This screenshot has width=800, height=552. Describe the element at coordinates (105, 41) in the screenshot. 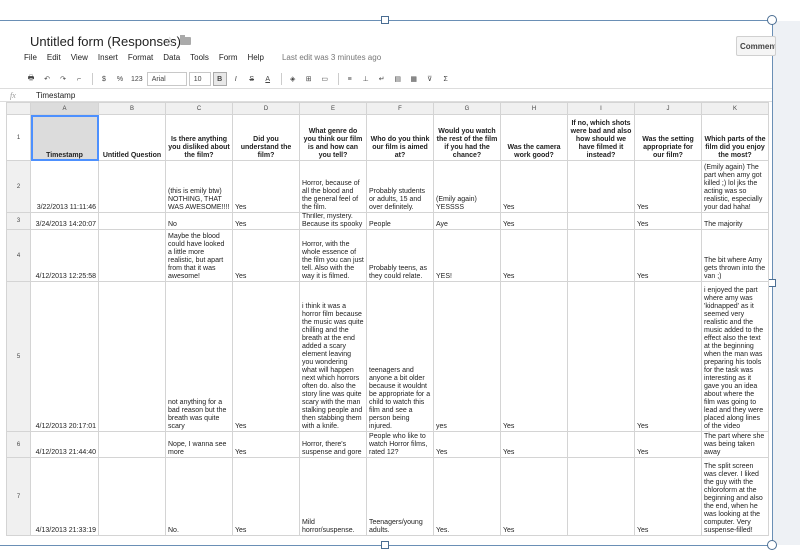

I see `document-title: Untitled form (Responses)` at that location.